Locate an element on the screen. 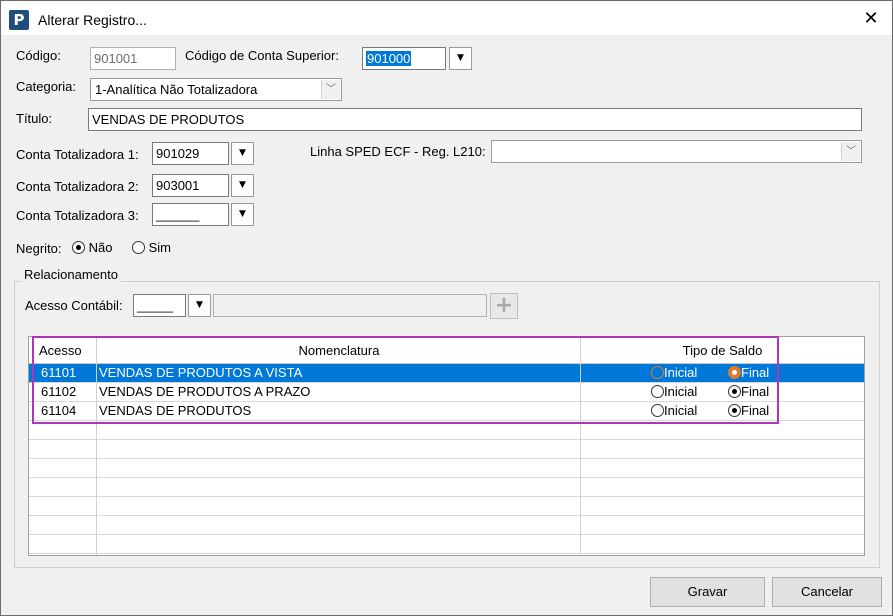 This screenshot has width=893, height=616. codigo-field: 901001 is located at coordinates (133, 58).